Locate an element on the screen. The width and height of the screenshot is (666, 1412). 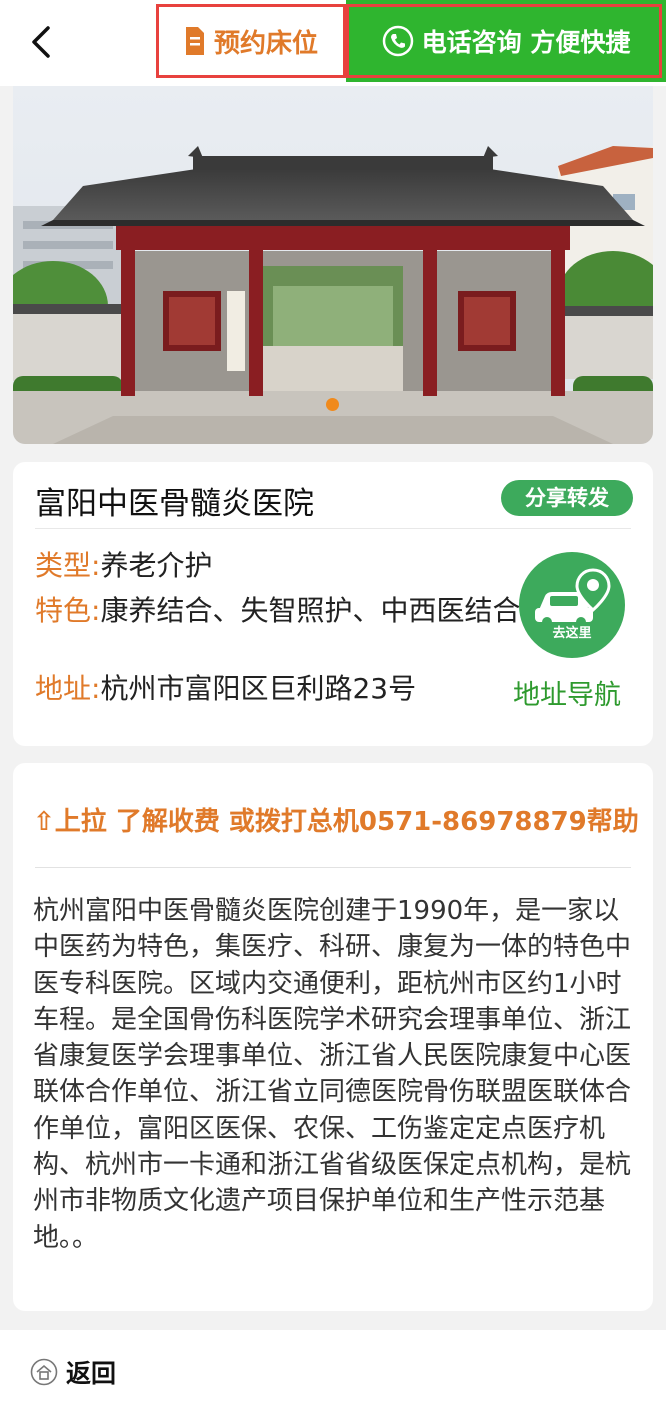
share-button: 分享转发 is located at coordinates (567, 498).